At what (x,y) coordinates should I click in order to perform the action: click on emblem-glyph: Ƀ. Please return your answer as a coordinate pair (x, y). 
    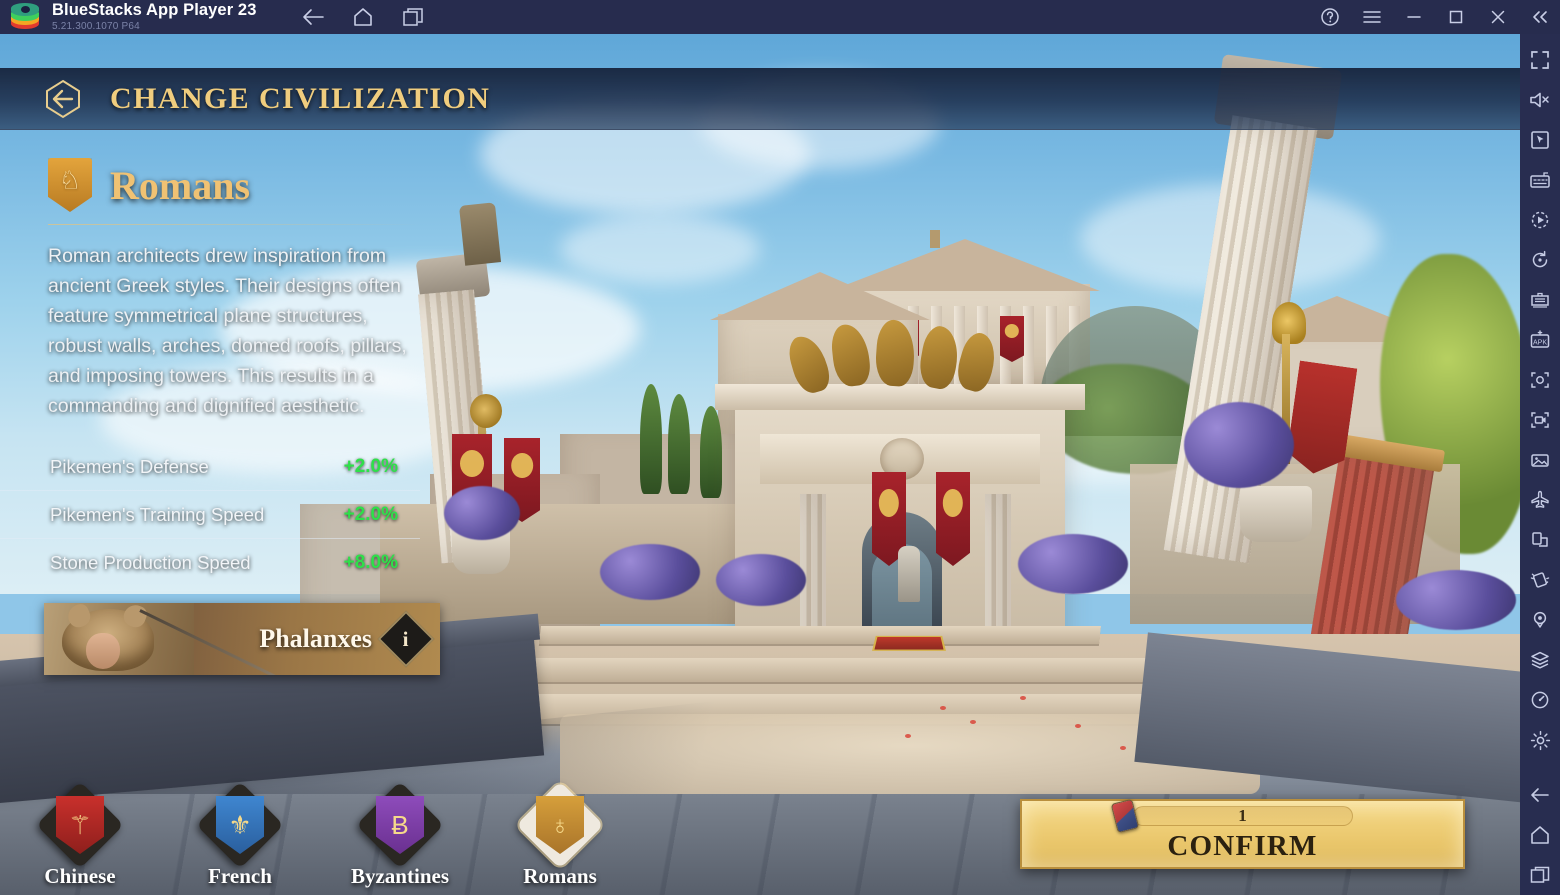
    Looking at the image, I should click on (400, 825).